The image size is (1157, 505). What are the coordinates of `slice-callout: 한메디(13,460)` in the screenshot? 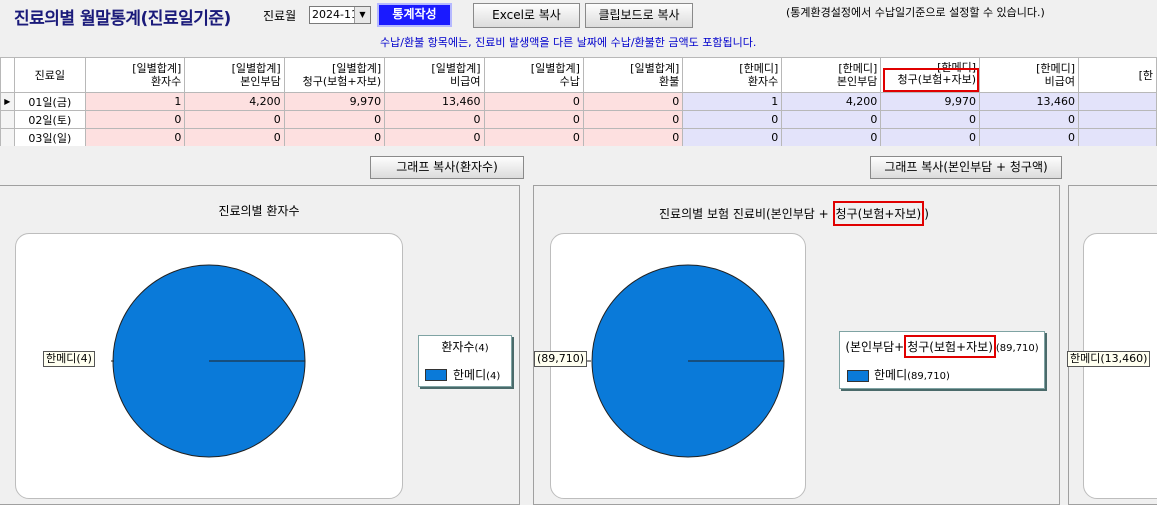 It's located at (1109, 359).